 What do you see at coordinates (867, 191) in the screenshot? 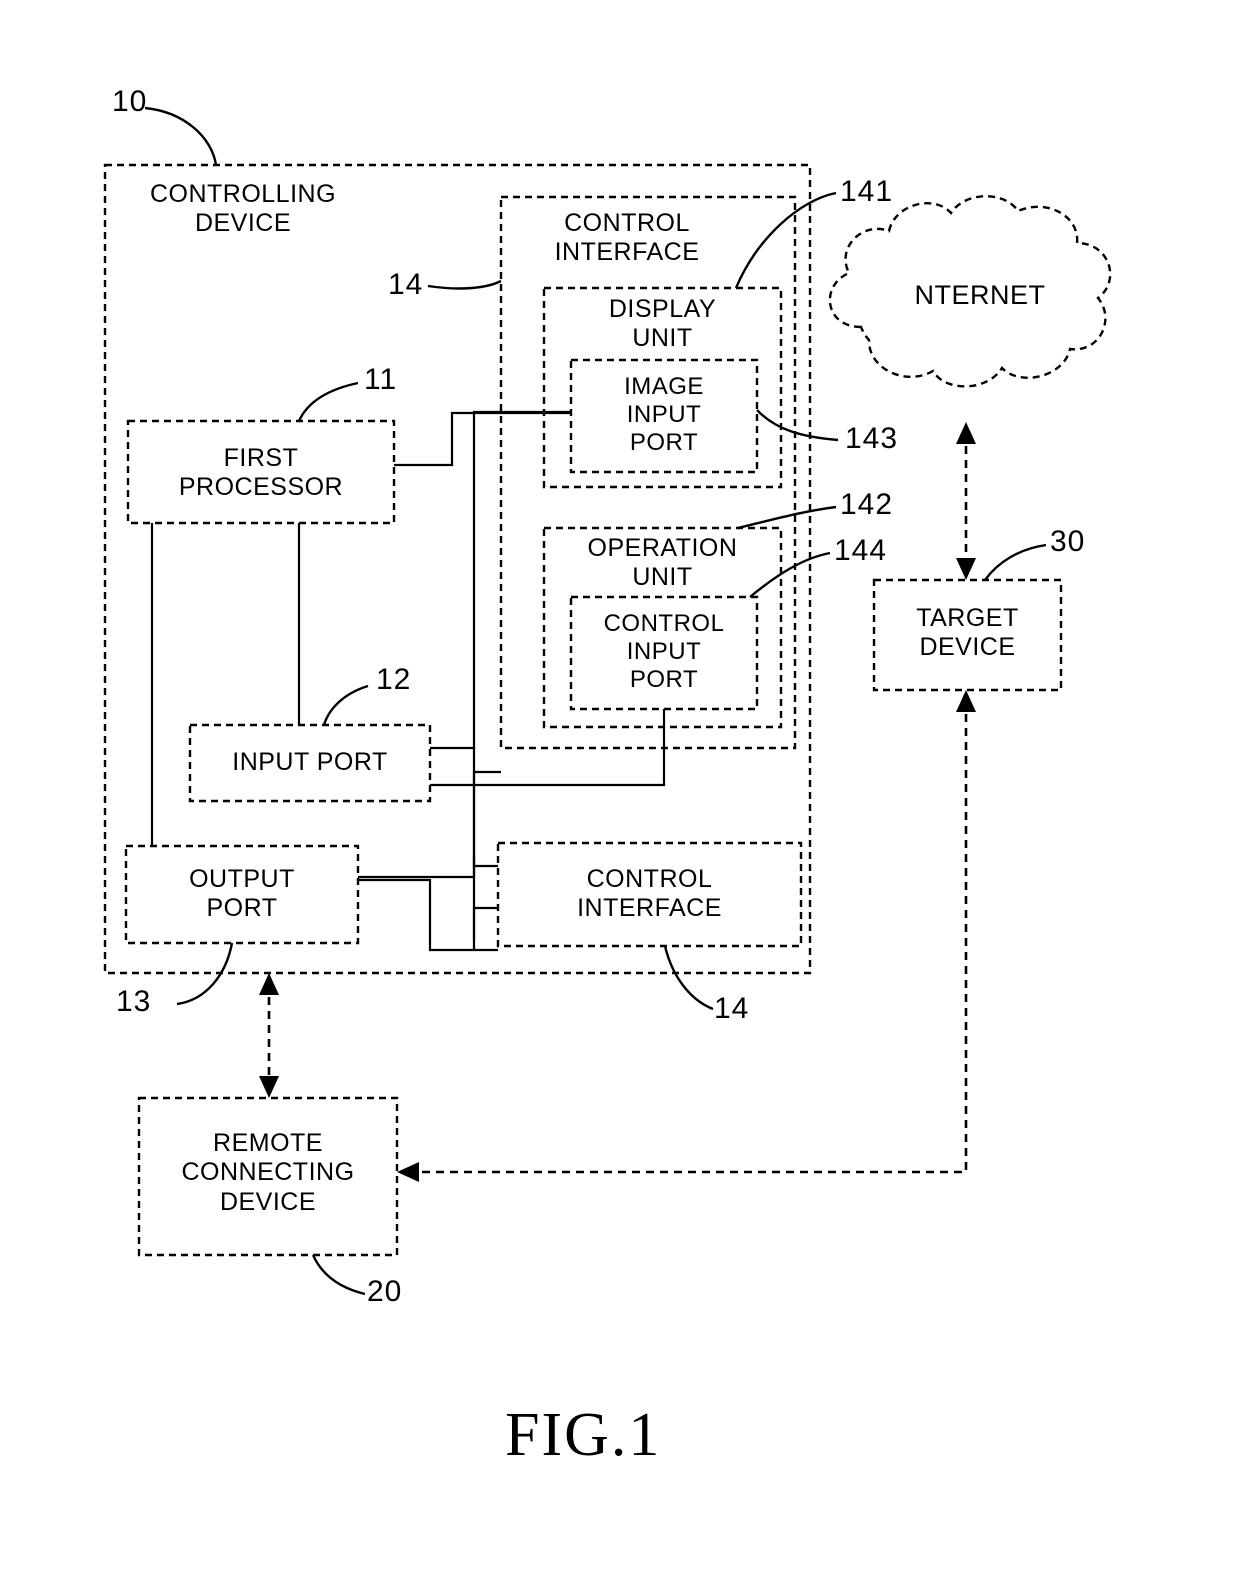
I see `ref-numeral-141: 141` at bounding box center [867, 191].